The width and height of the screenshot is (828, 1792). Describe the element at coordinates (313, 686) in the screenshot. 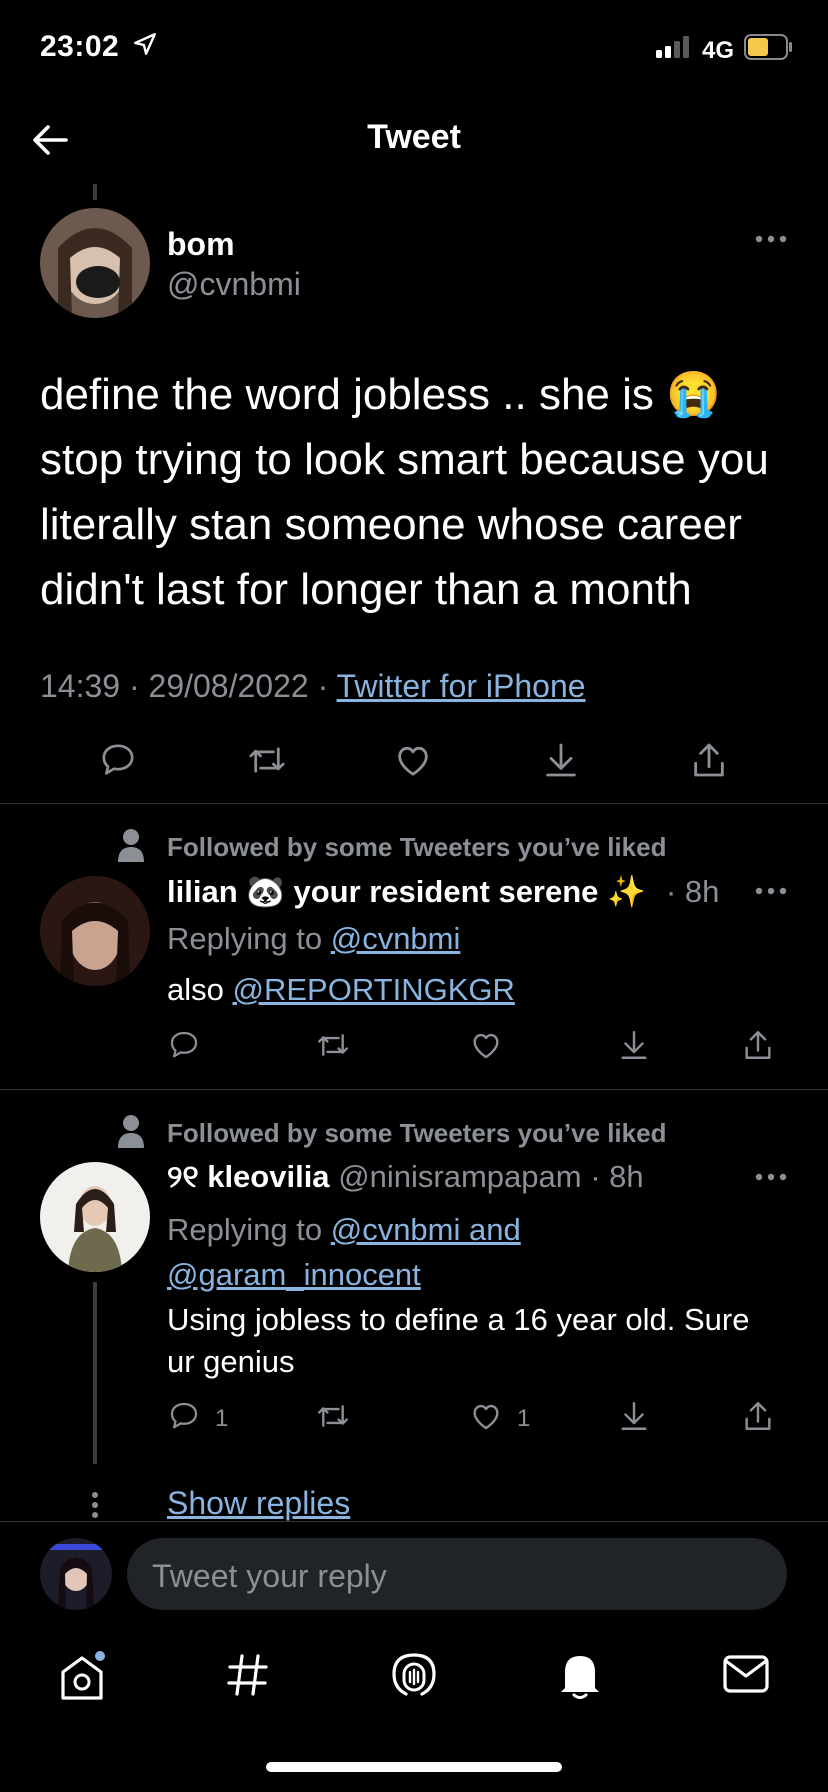

I see `tweet-meta: 14:39 · 29/08/2022 · Twitter for iPhone` at that location.